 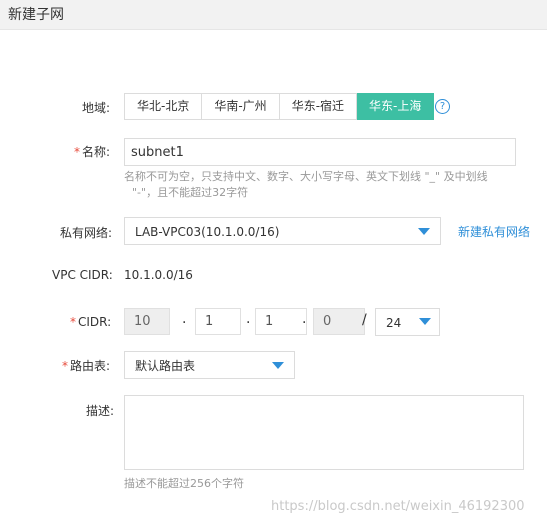 What do you see at coordinates (218, 321) in the screenshot?
I see `cidr-octet-2: 1` at bounding box center [218, 321].